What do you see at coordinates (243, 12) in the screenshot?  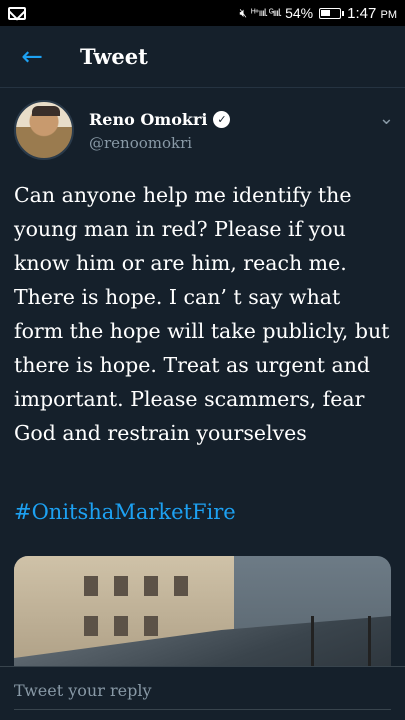 I see `mute-icon: 🔇︎` at bounding box center [243, 12].